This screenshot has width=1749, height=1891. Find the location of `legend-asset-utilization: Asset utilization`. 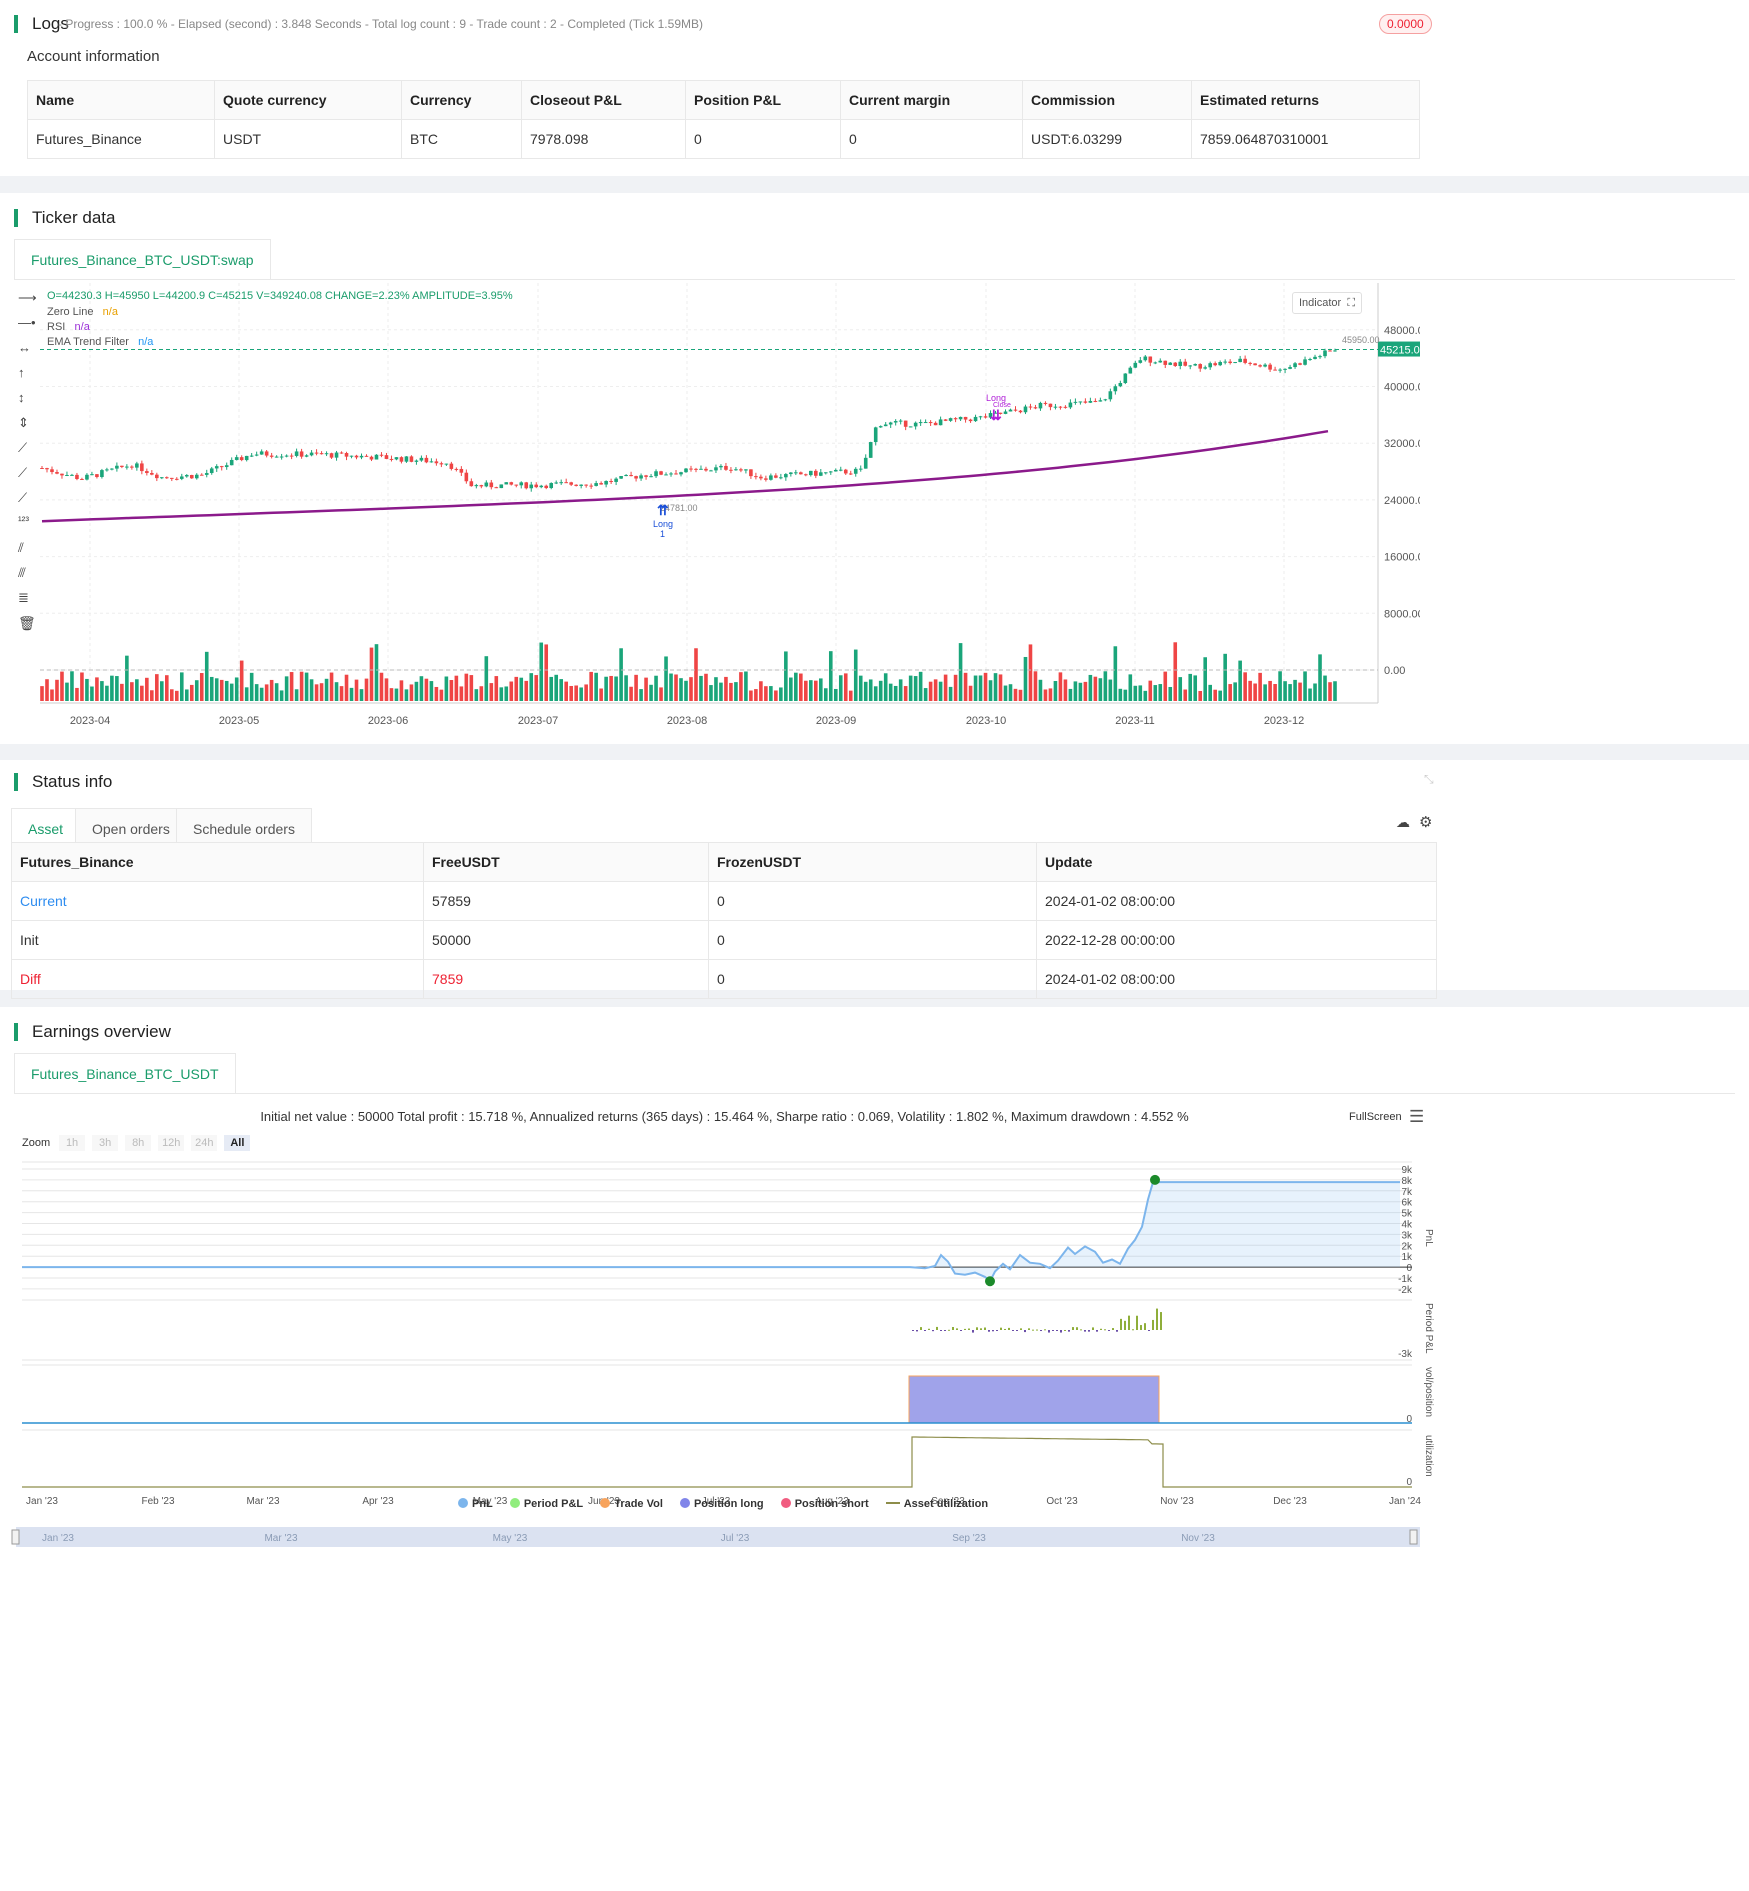

legend-asset-utilization: Asset utilization is located at coordinates (936, 1504).